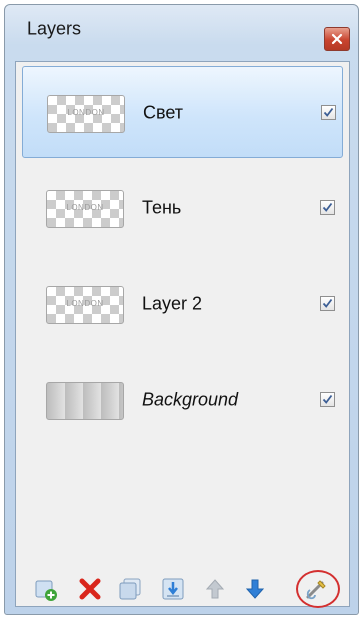  I want to click on merge-down-icon, so click(173, 589).